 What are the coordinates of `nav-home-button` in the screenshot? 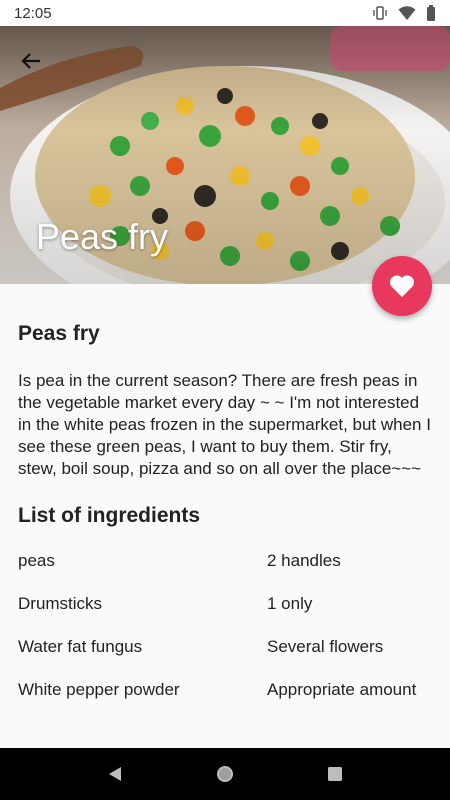 It's located at (225, 774).